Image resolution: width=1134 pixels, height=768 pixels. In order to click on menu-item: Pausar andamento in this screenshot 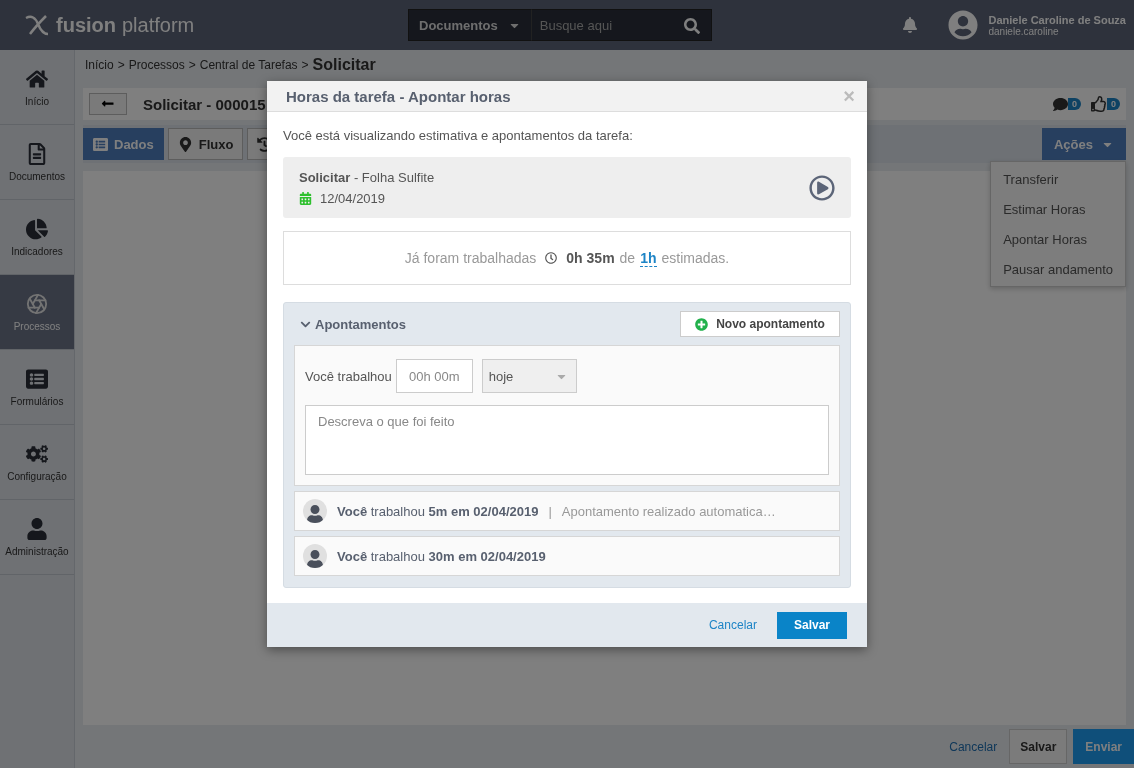, I will do `click(1058, 269)`.